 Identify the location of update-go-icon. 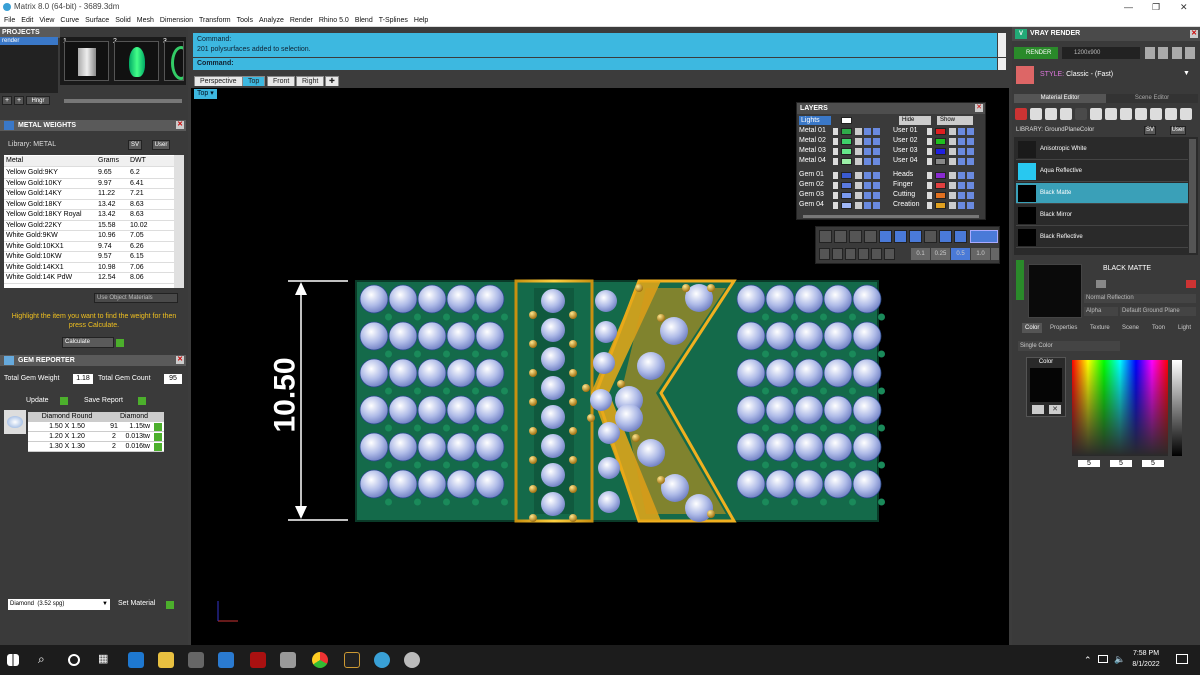
(64, 401).